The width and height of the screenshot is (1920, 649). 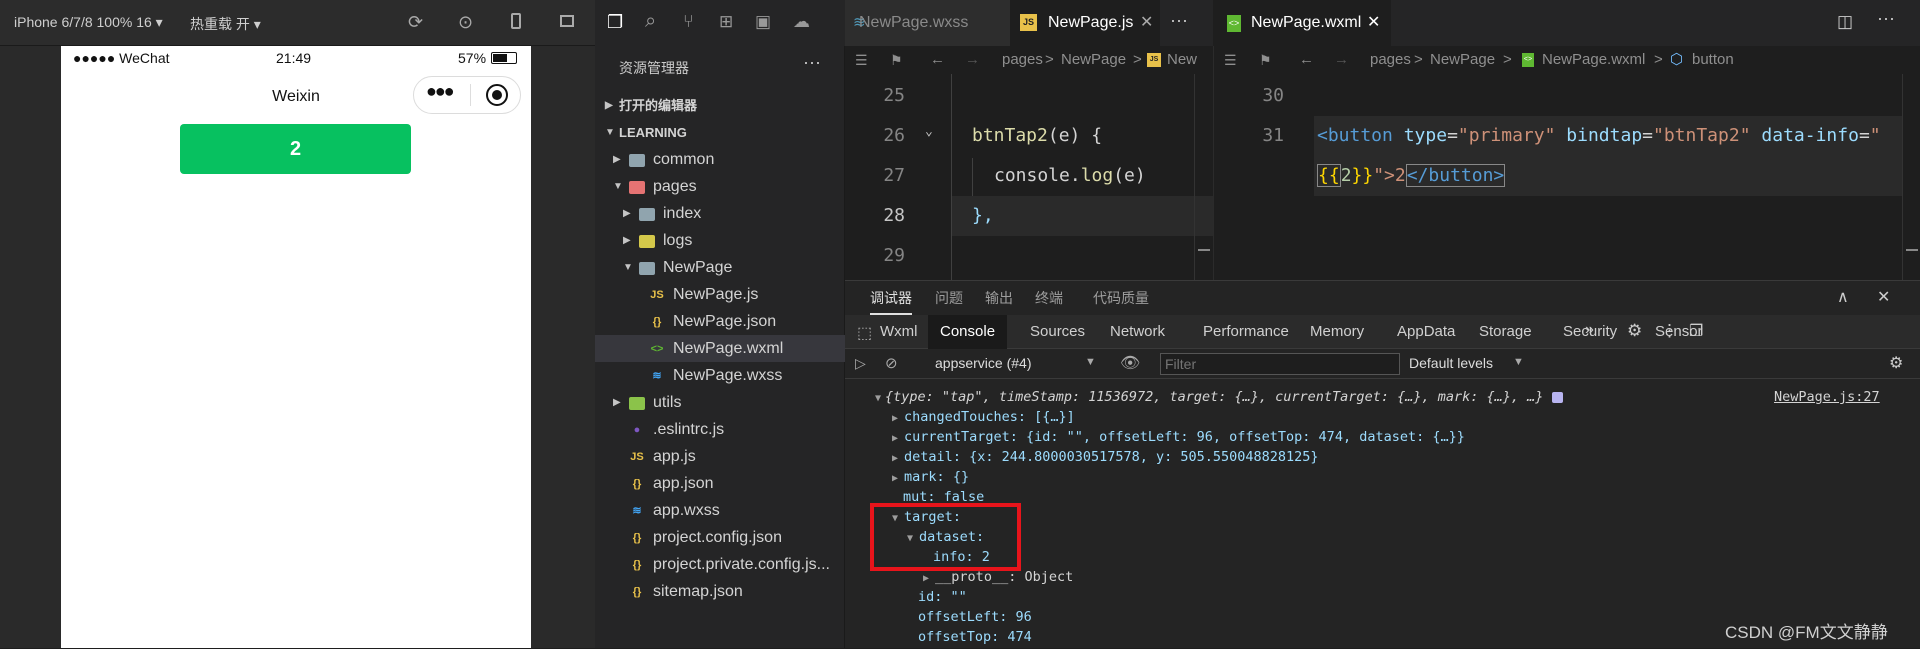 I want to click on devtools-top-tab: 问题, so click(x=949, y=298).